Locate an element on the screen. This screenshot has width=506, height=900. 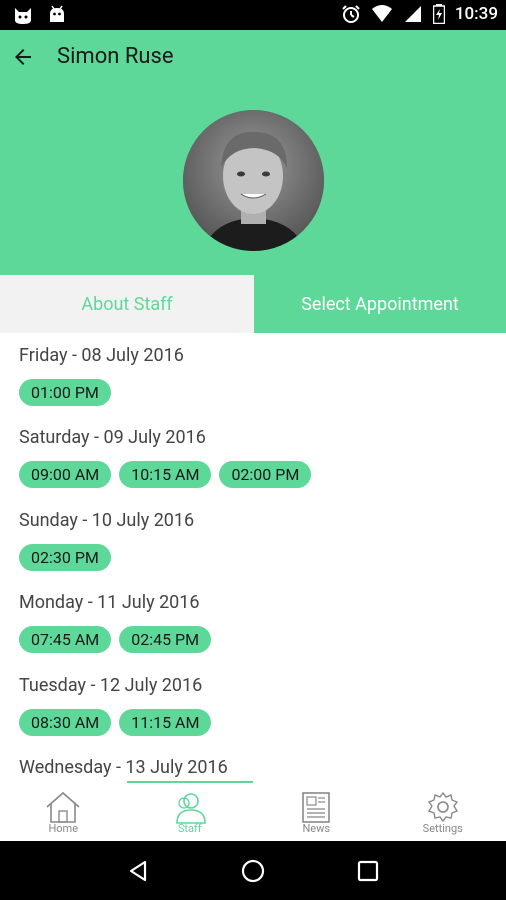
nav-news: News is located at coordinates (316, 814).